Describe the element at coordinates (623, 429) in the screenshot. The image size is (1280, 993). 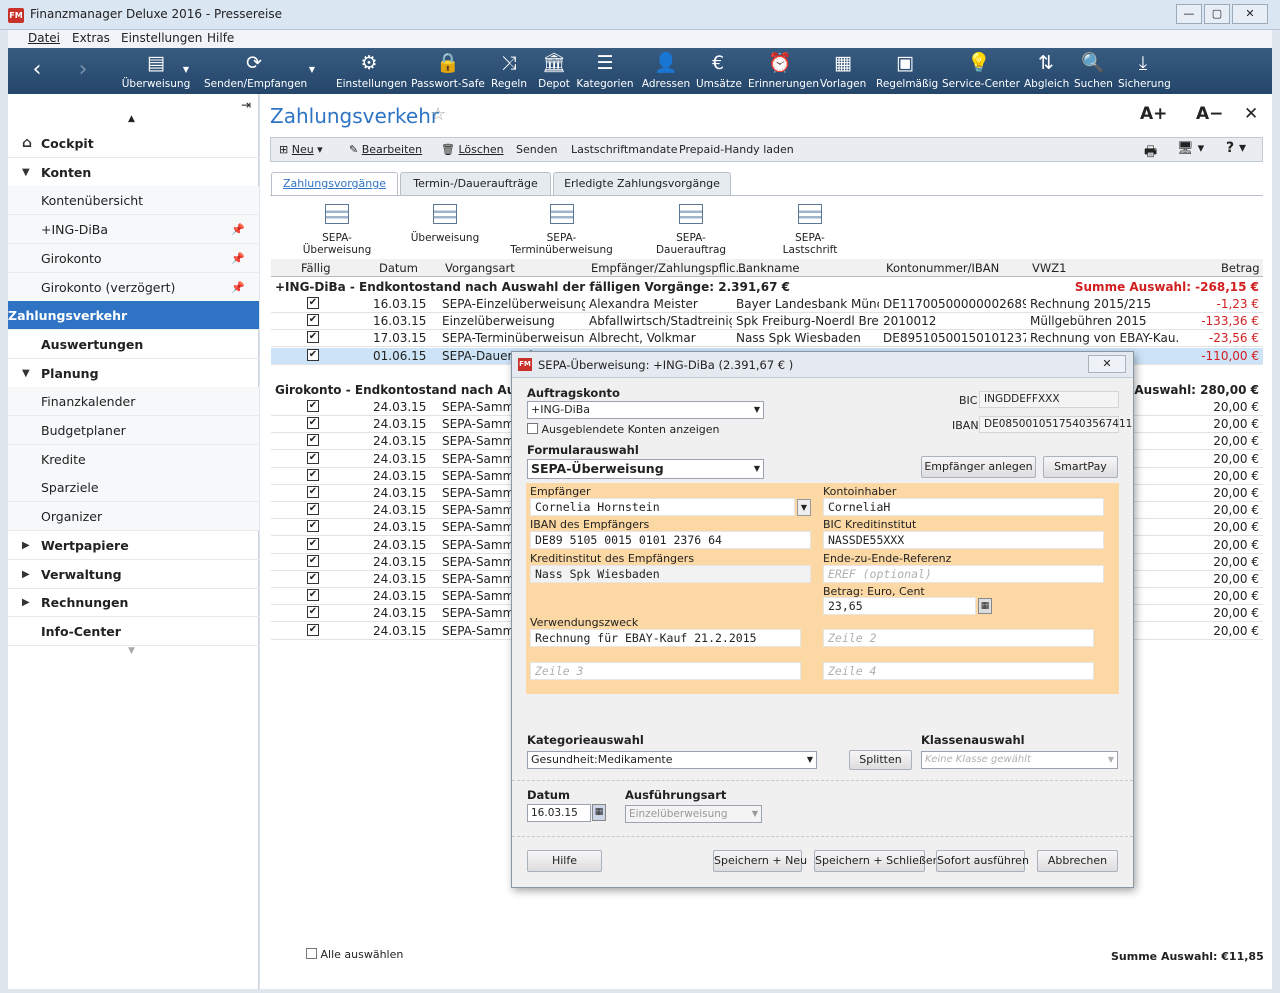
I see `hidden-accounts-toggle: Ausgeblendete Konten anzeigen` at that location.